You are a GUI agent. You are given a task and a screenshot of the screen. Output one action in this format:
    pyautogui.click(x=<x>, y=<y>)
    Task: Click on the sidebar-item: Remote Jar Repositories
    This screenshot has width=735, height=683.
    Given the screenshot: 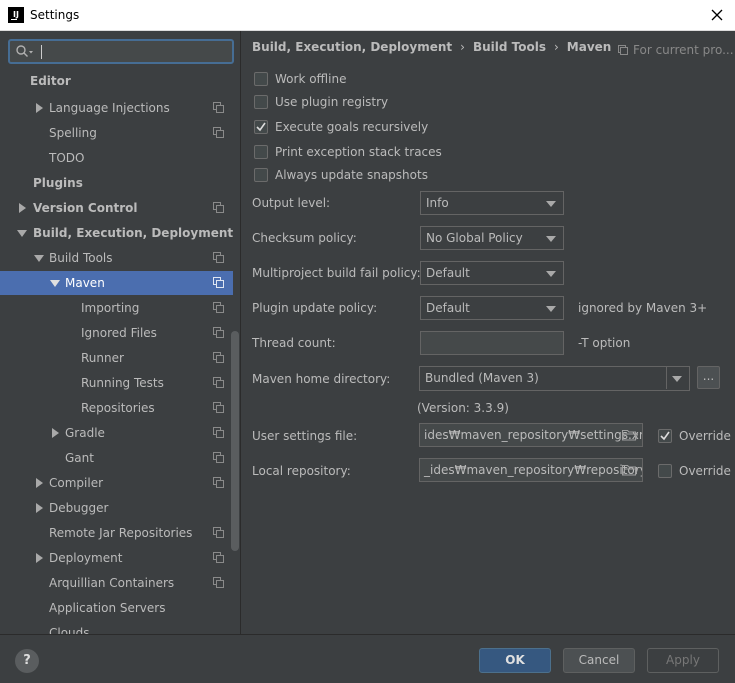 What is the action you would take?
    pyautogui.click(x=116, y=533)
    